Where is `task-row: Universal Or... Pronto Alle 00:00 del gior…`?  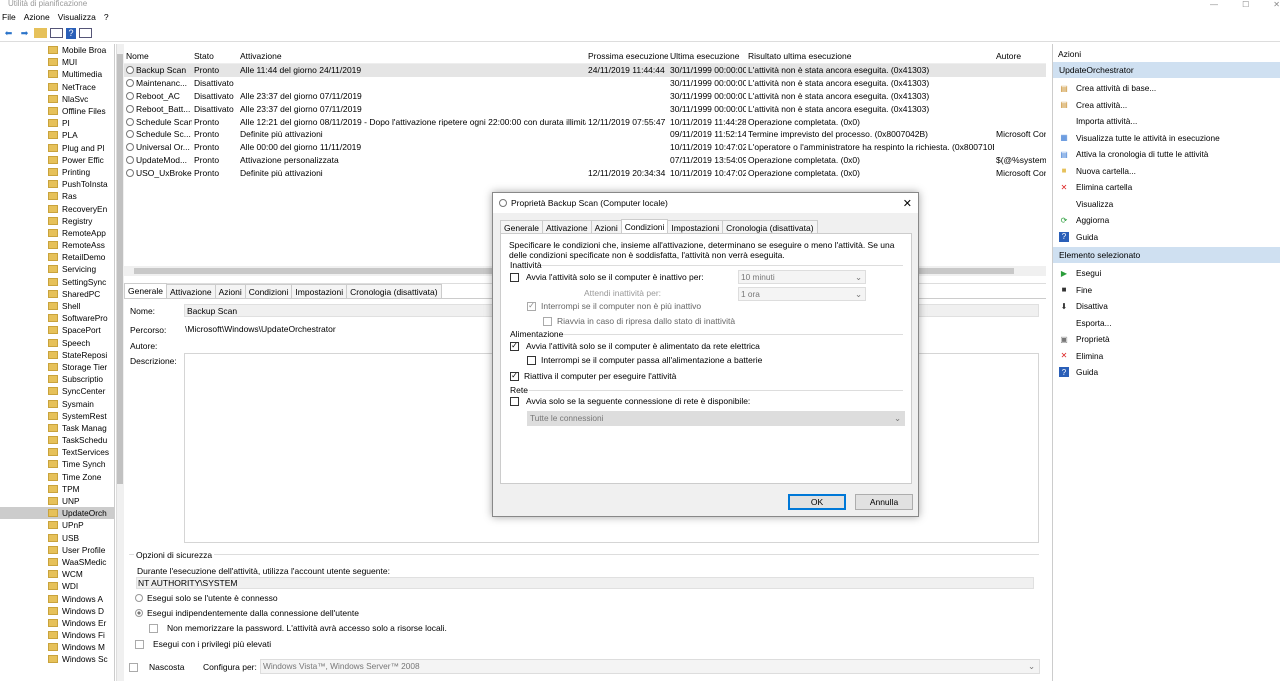
task-row: Universal Or... Pronto Alle 00:00 del gior… is located at coordinates (585, 147).